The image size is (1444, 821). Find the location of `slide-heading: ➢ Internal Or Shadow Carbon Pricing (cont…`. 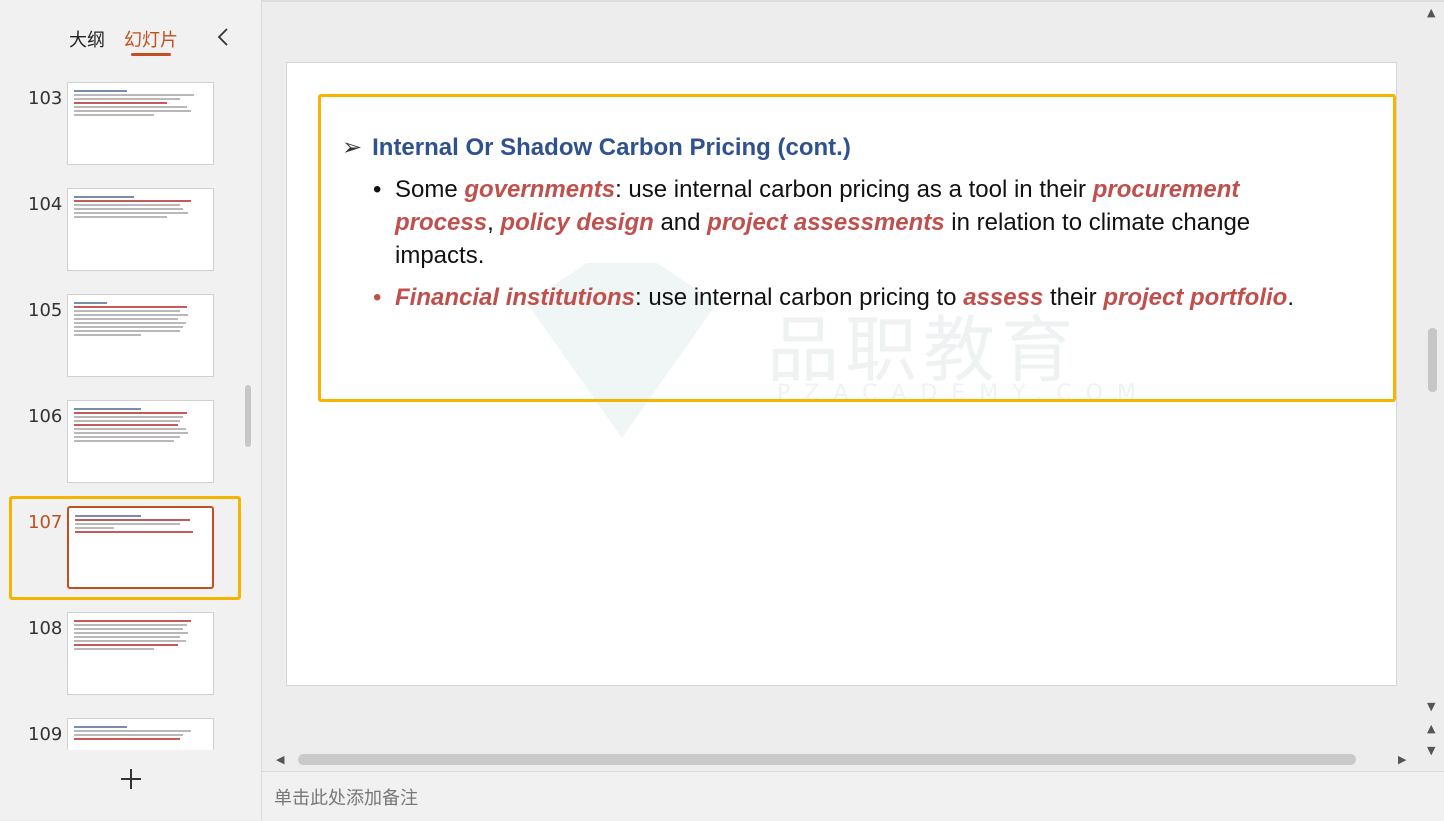

slide-heading: ➢ Internal Or Shadow Carbon Pricing (cont… is located at coordinates (596, 147).